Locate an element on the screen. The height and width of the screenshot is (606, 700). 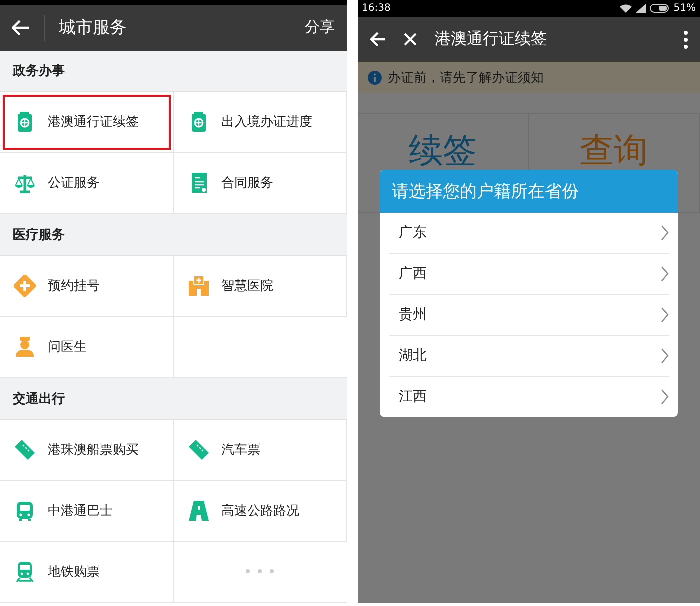
page-title: 港澳通行证续签 is located at coordinates (491, 39).